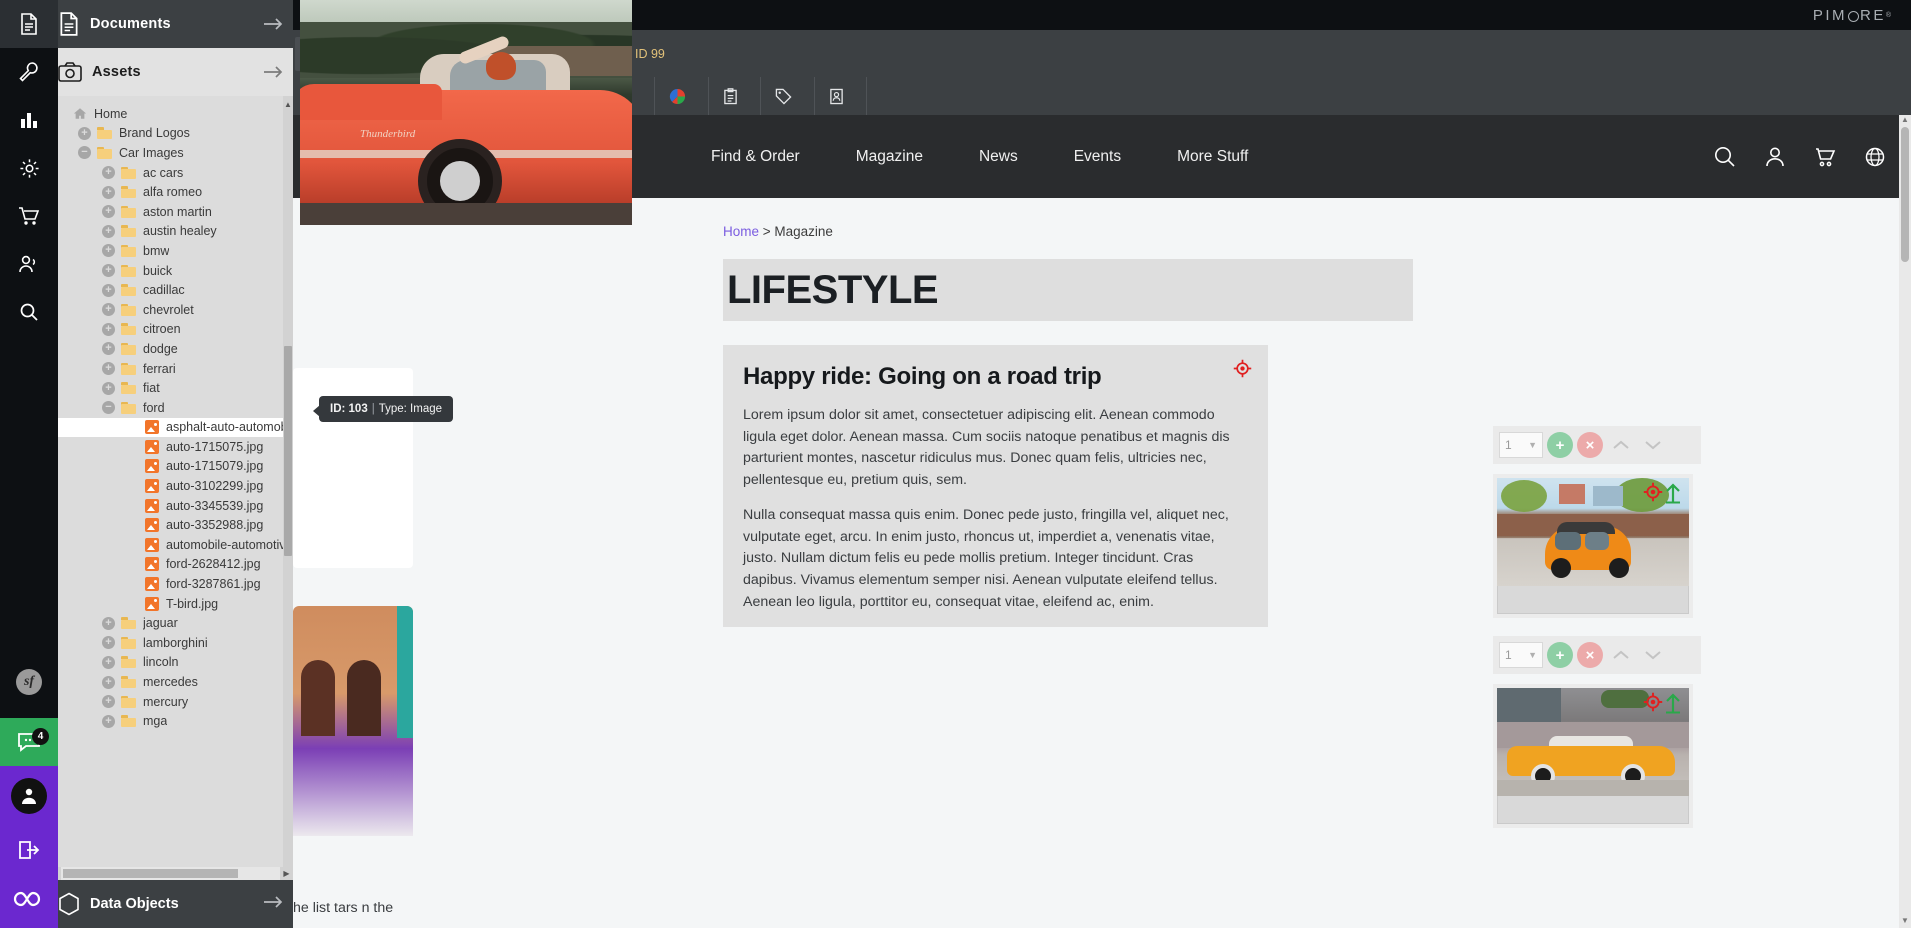  Describe the element at coordinates (1905, 194) in the screenshot. I see `preview-scroll-thumb` at that location.